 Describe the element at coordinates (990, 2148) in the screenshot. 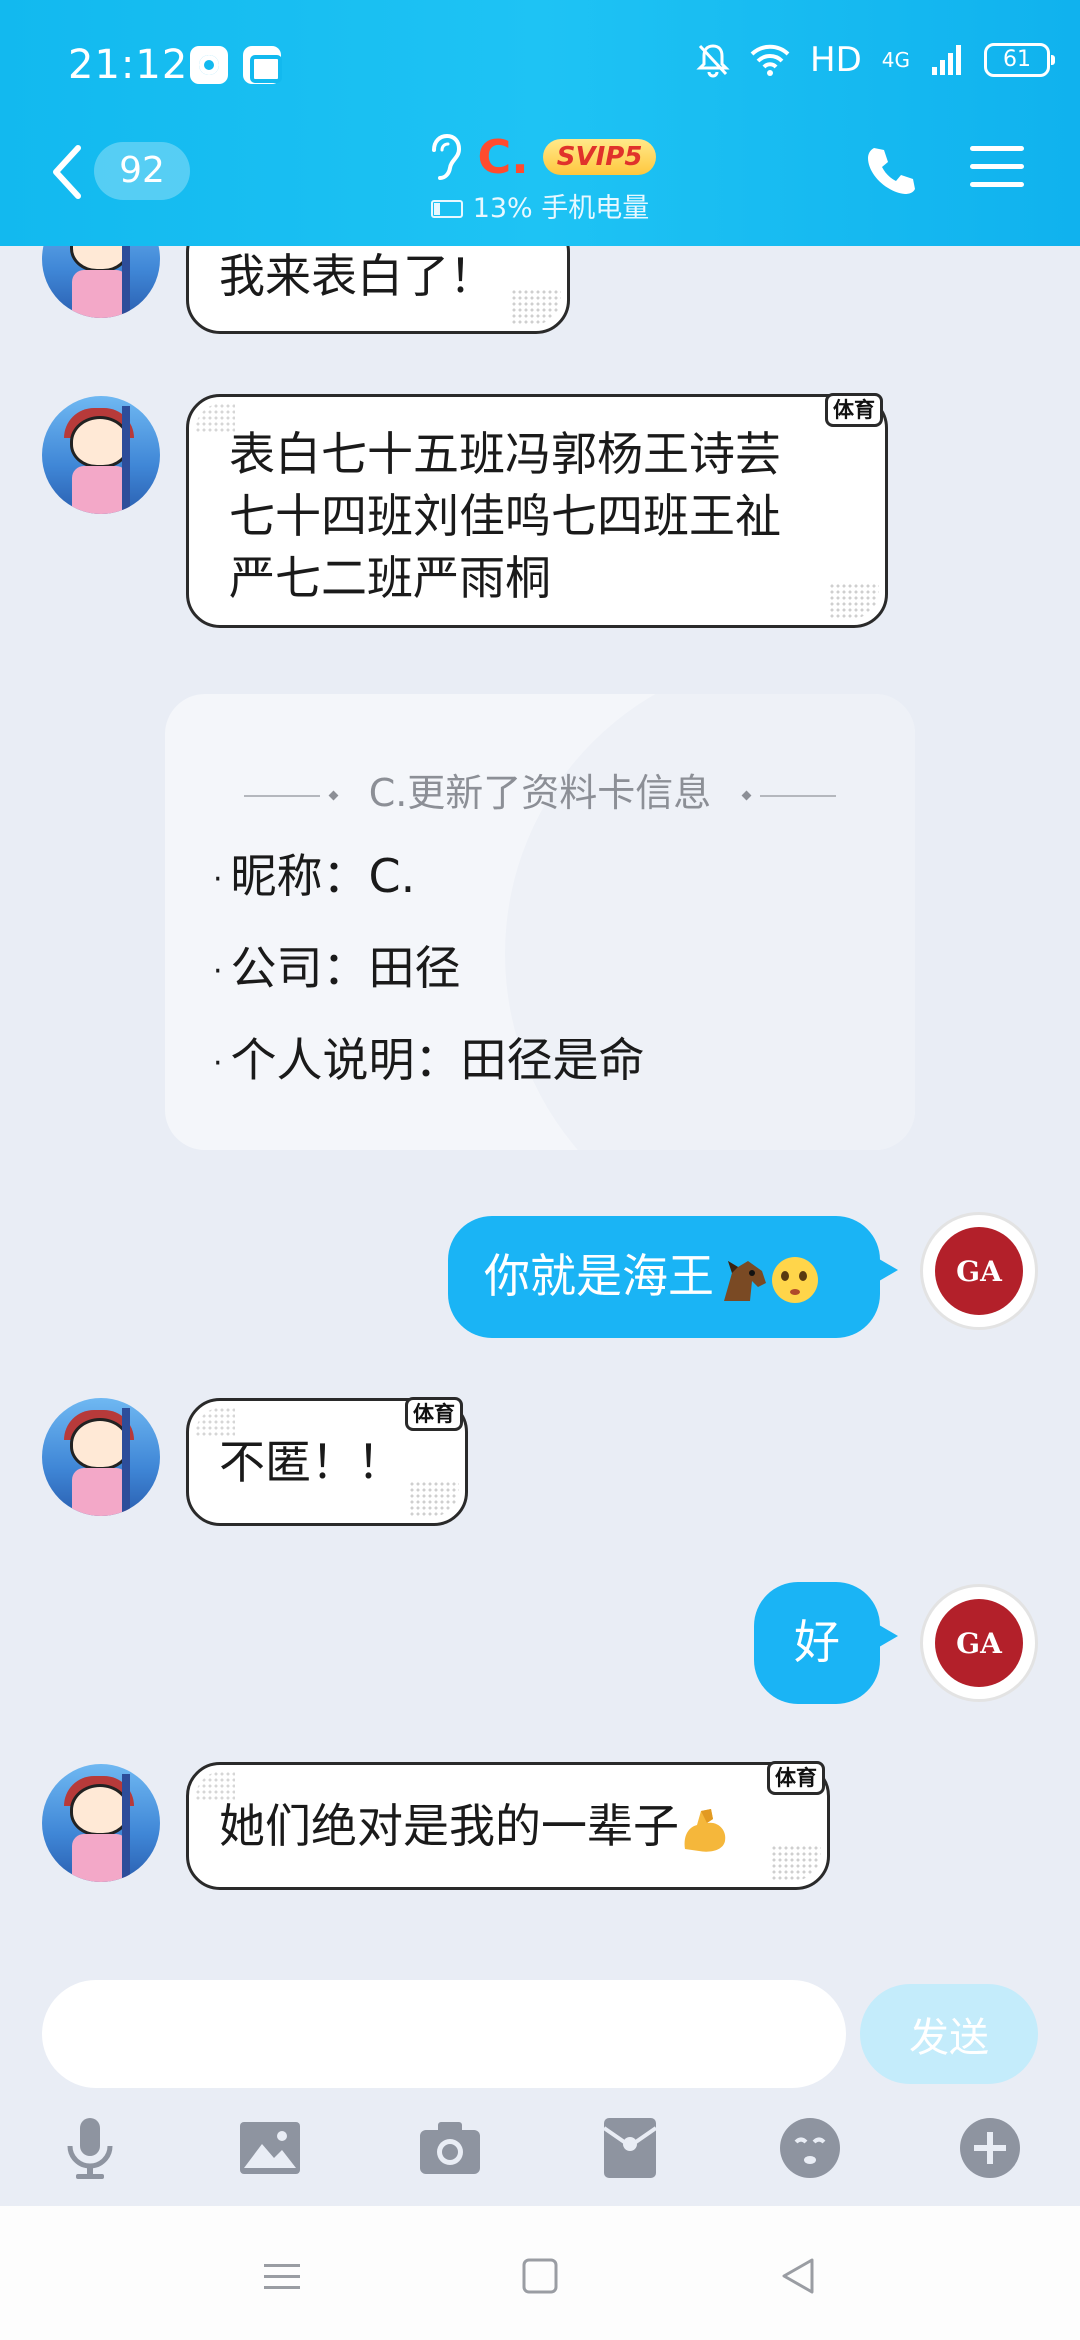

I see `plus-icon` at that location.